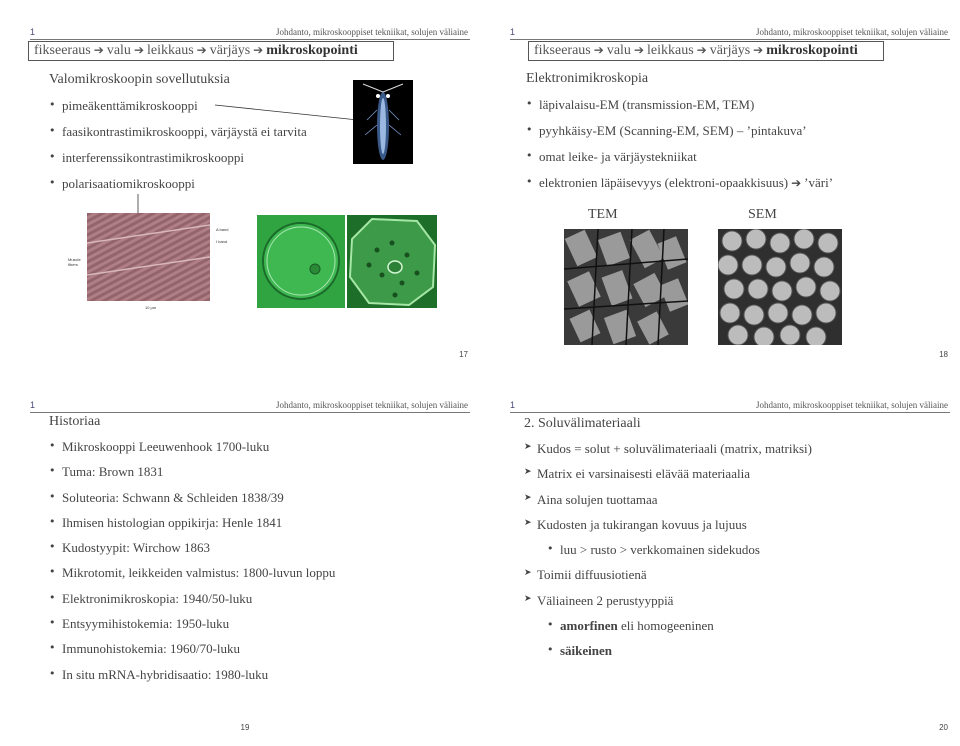 The image size is (960, 746). Describe the element at coordinates (75, 421) in the screenshot. I see `slide-title: Historiaa` at that location.